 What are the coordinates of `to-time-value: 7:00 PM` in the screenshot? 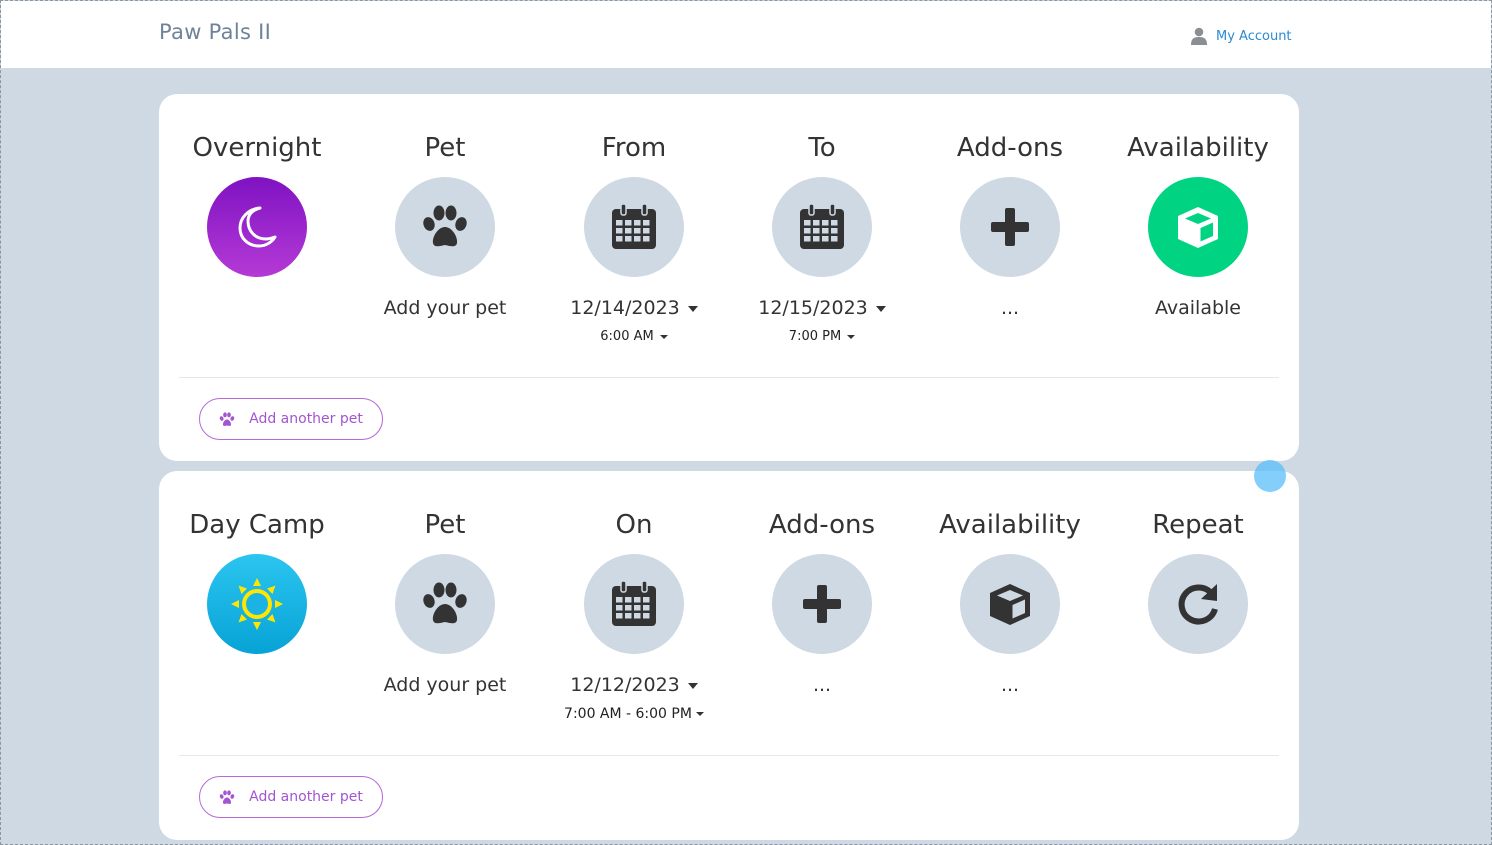 It's located at (815, 336).